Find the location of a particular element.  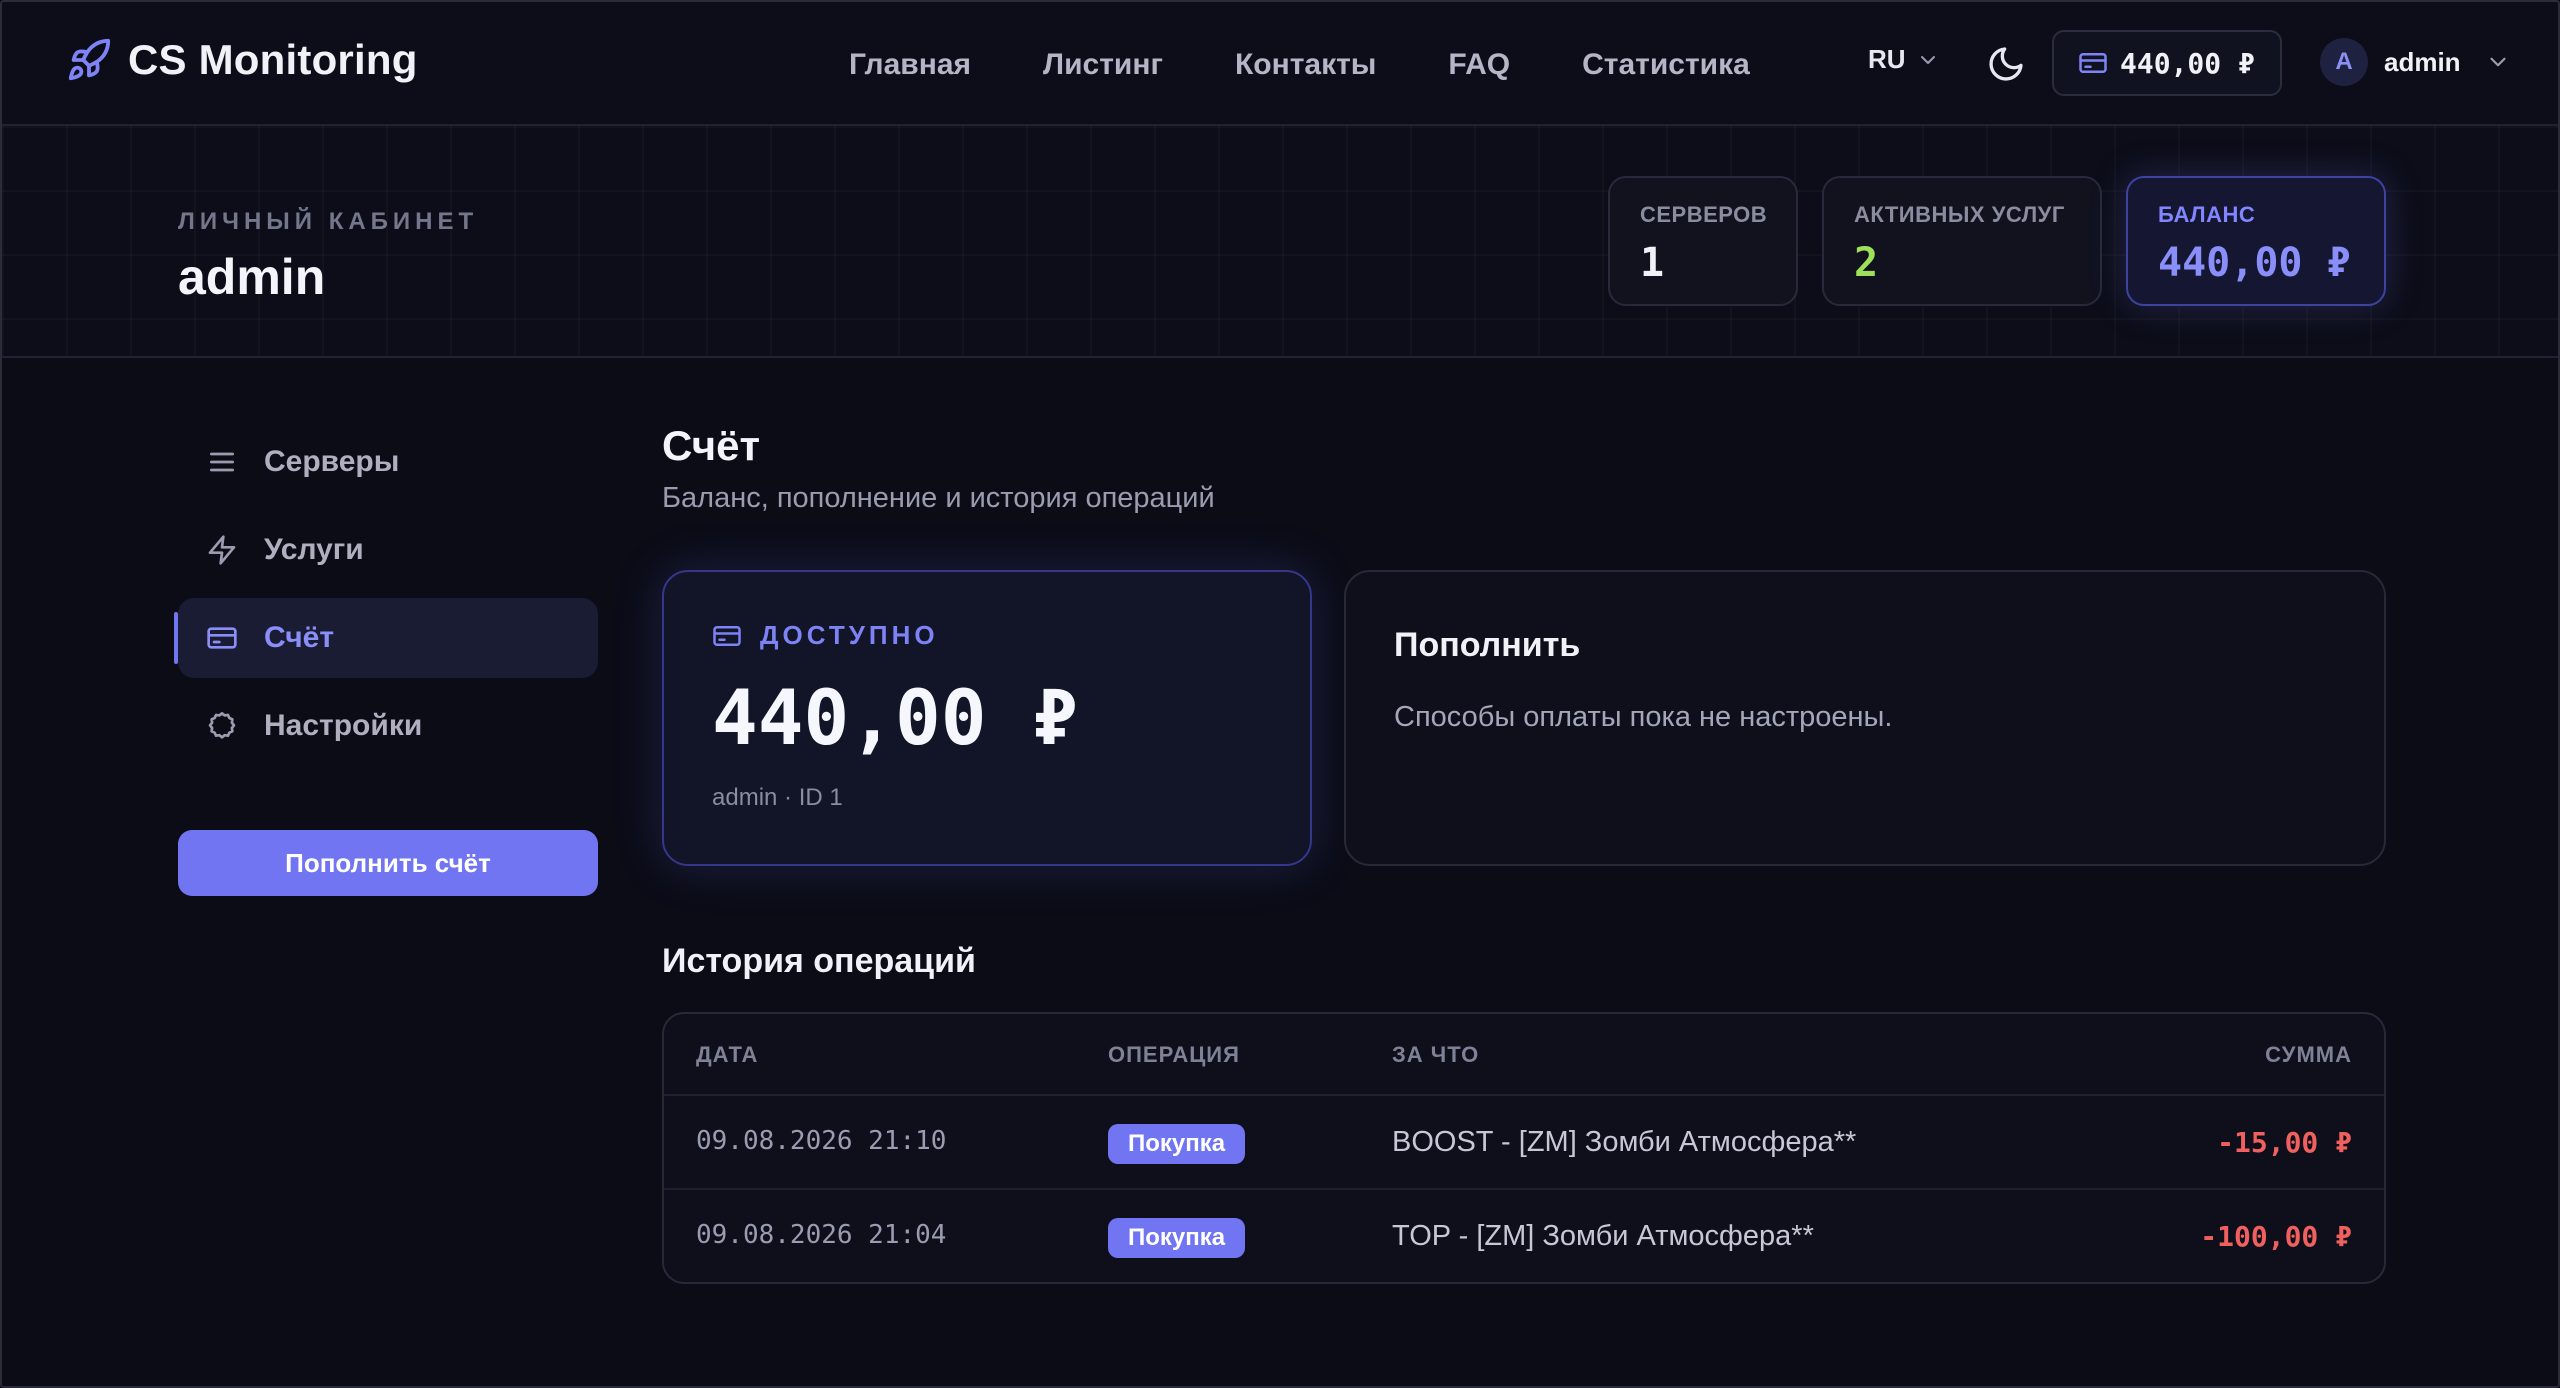

row-amount: -100,00 ₽ is located at coordinates (2276, 1236).